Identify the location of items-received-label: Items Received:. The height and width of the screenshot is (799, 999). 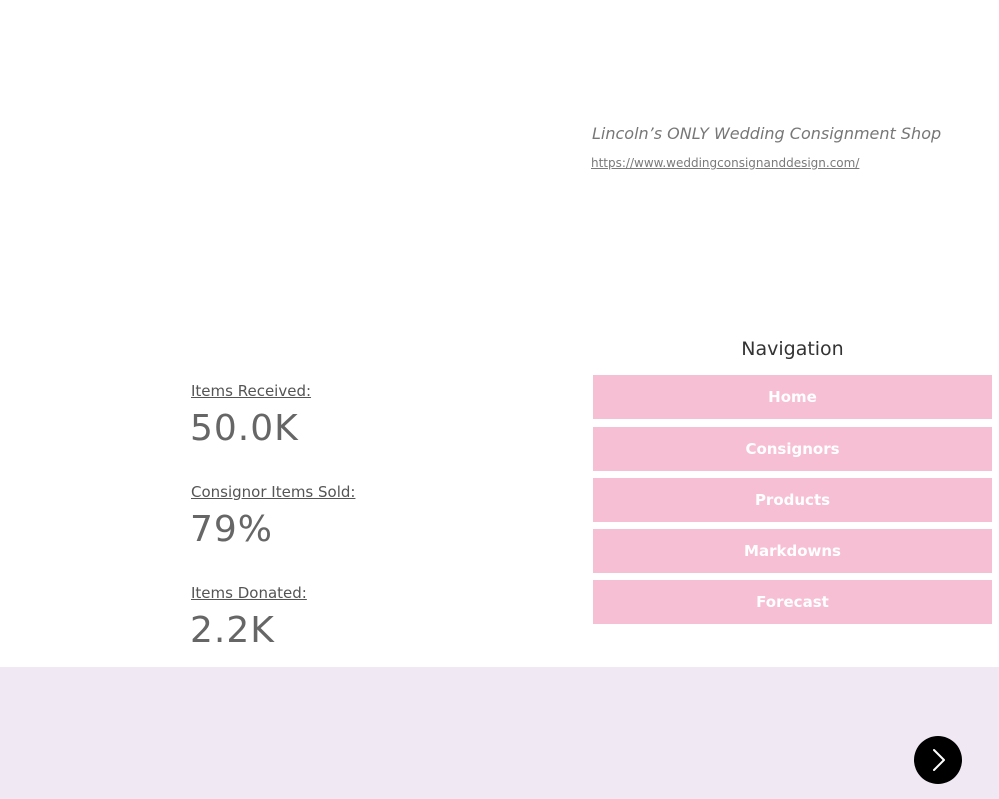
(251, 391).